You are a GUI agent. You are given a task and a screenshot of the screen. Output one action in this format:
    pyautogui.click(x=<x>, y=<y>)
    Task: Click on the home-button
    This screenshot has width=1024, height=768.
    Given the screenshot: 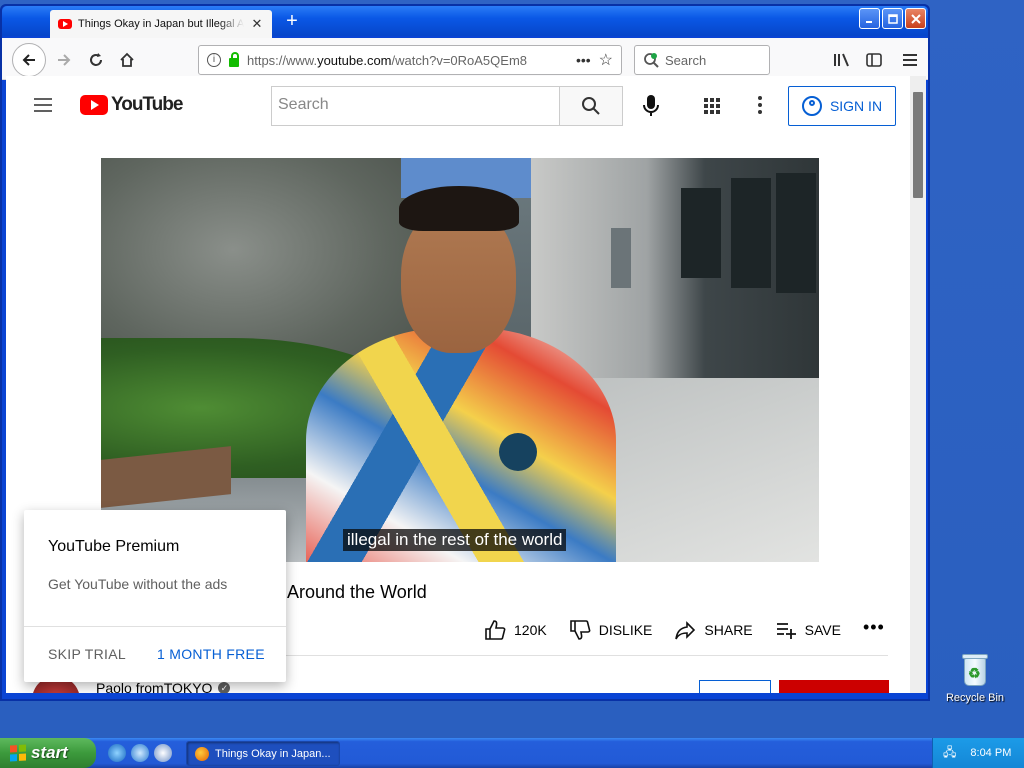 What is the action you would take?
    pyautogui.click(x=127, y=60)
    